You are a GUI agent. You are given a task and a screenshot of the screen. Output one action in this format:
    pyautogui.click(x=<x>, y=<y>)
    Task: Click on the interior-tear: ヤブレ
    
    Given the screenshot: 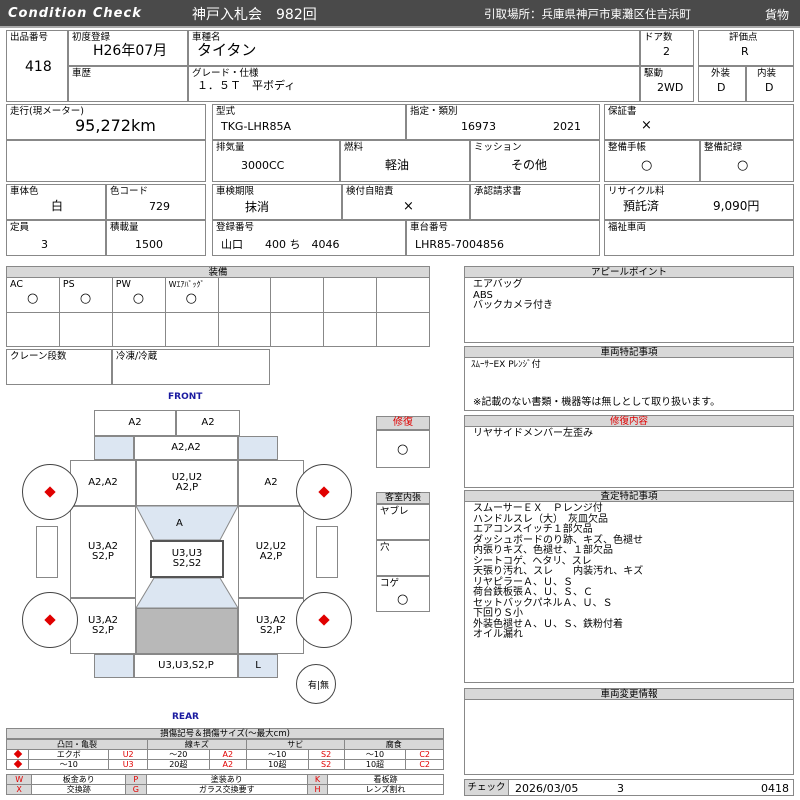 What is the action you would take?
    pyautogui.click(x=403, y=522)
    